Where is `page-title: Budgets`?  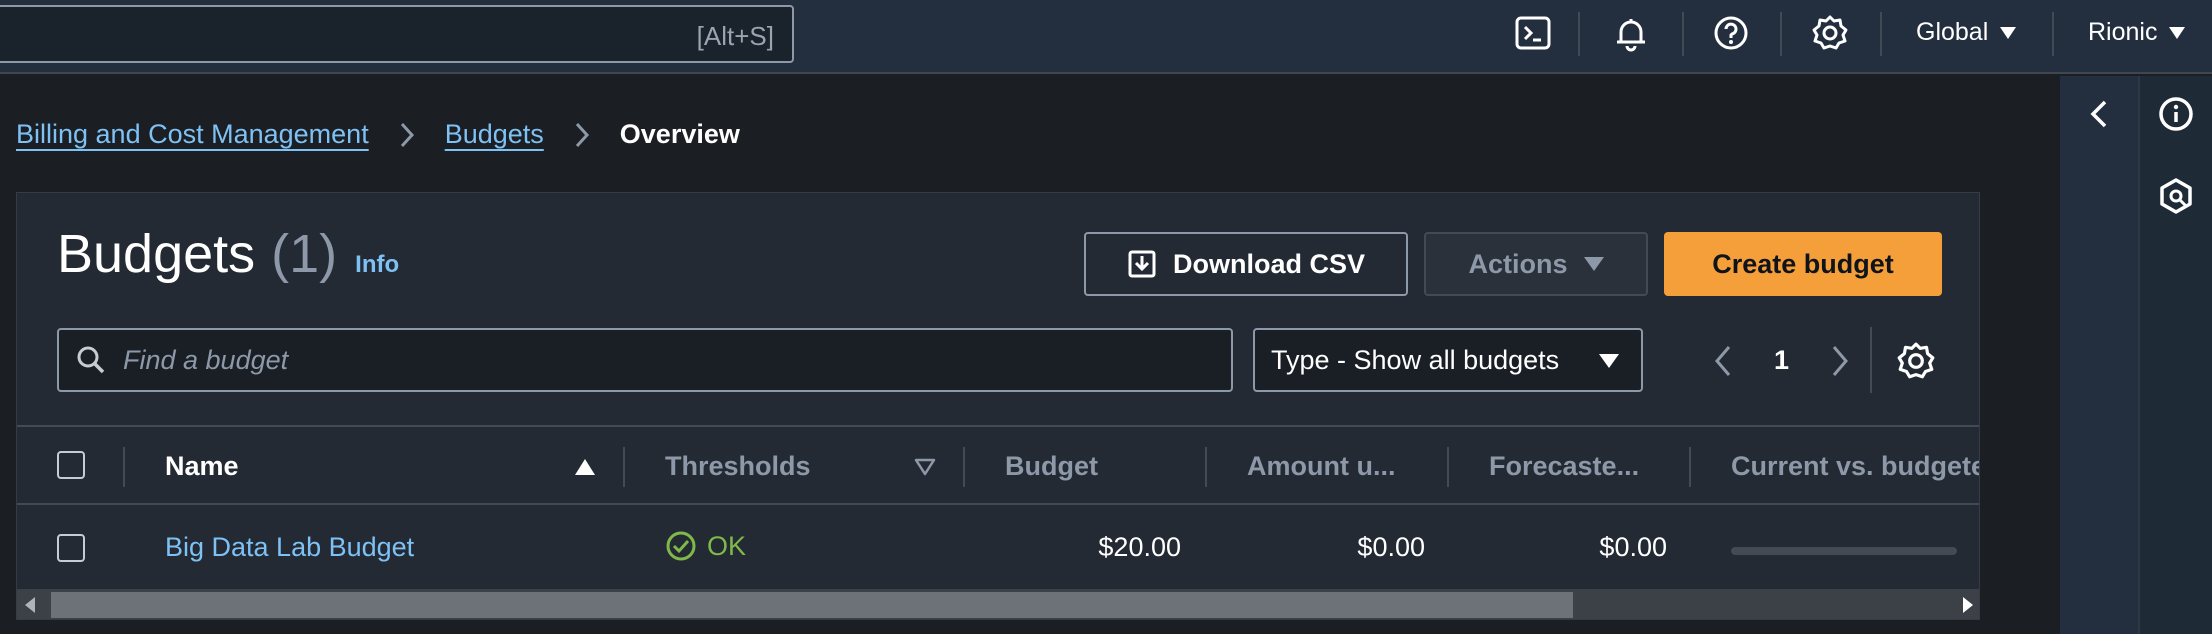
page-title: Budgets is located at coordinates (156, 254).